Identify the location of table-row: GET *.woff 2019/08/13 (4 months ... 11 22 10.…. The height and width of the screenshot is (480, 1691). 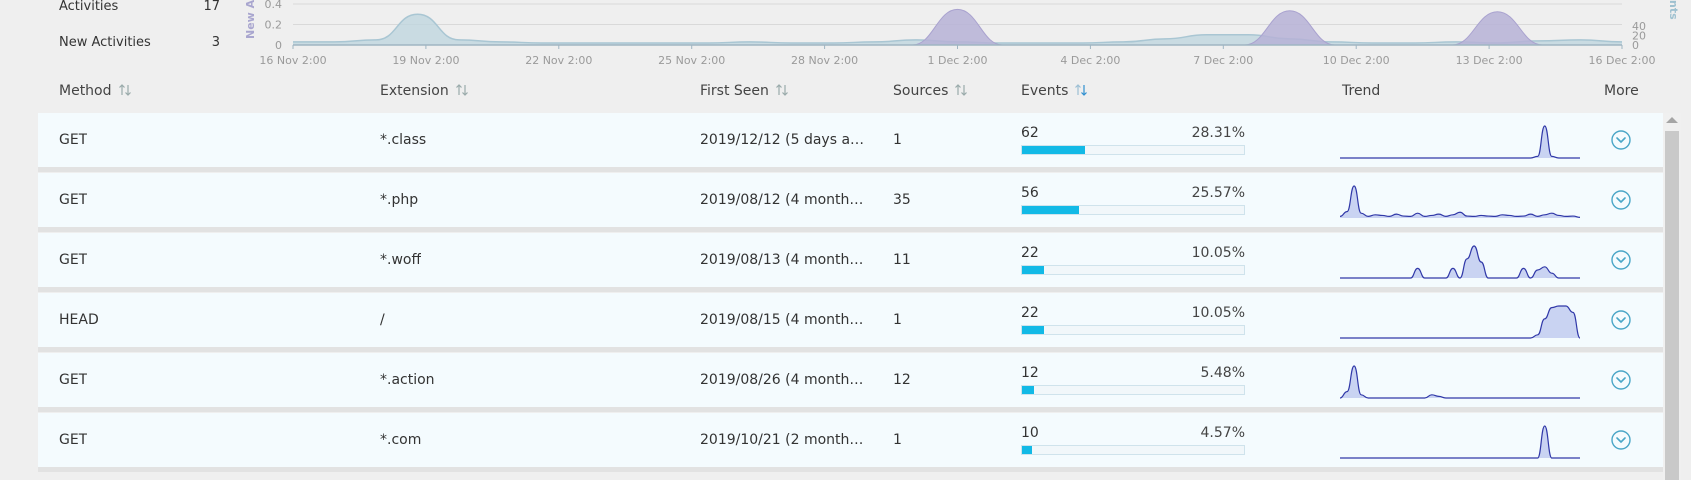
(850, 262).